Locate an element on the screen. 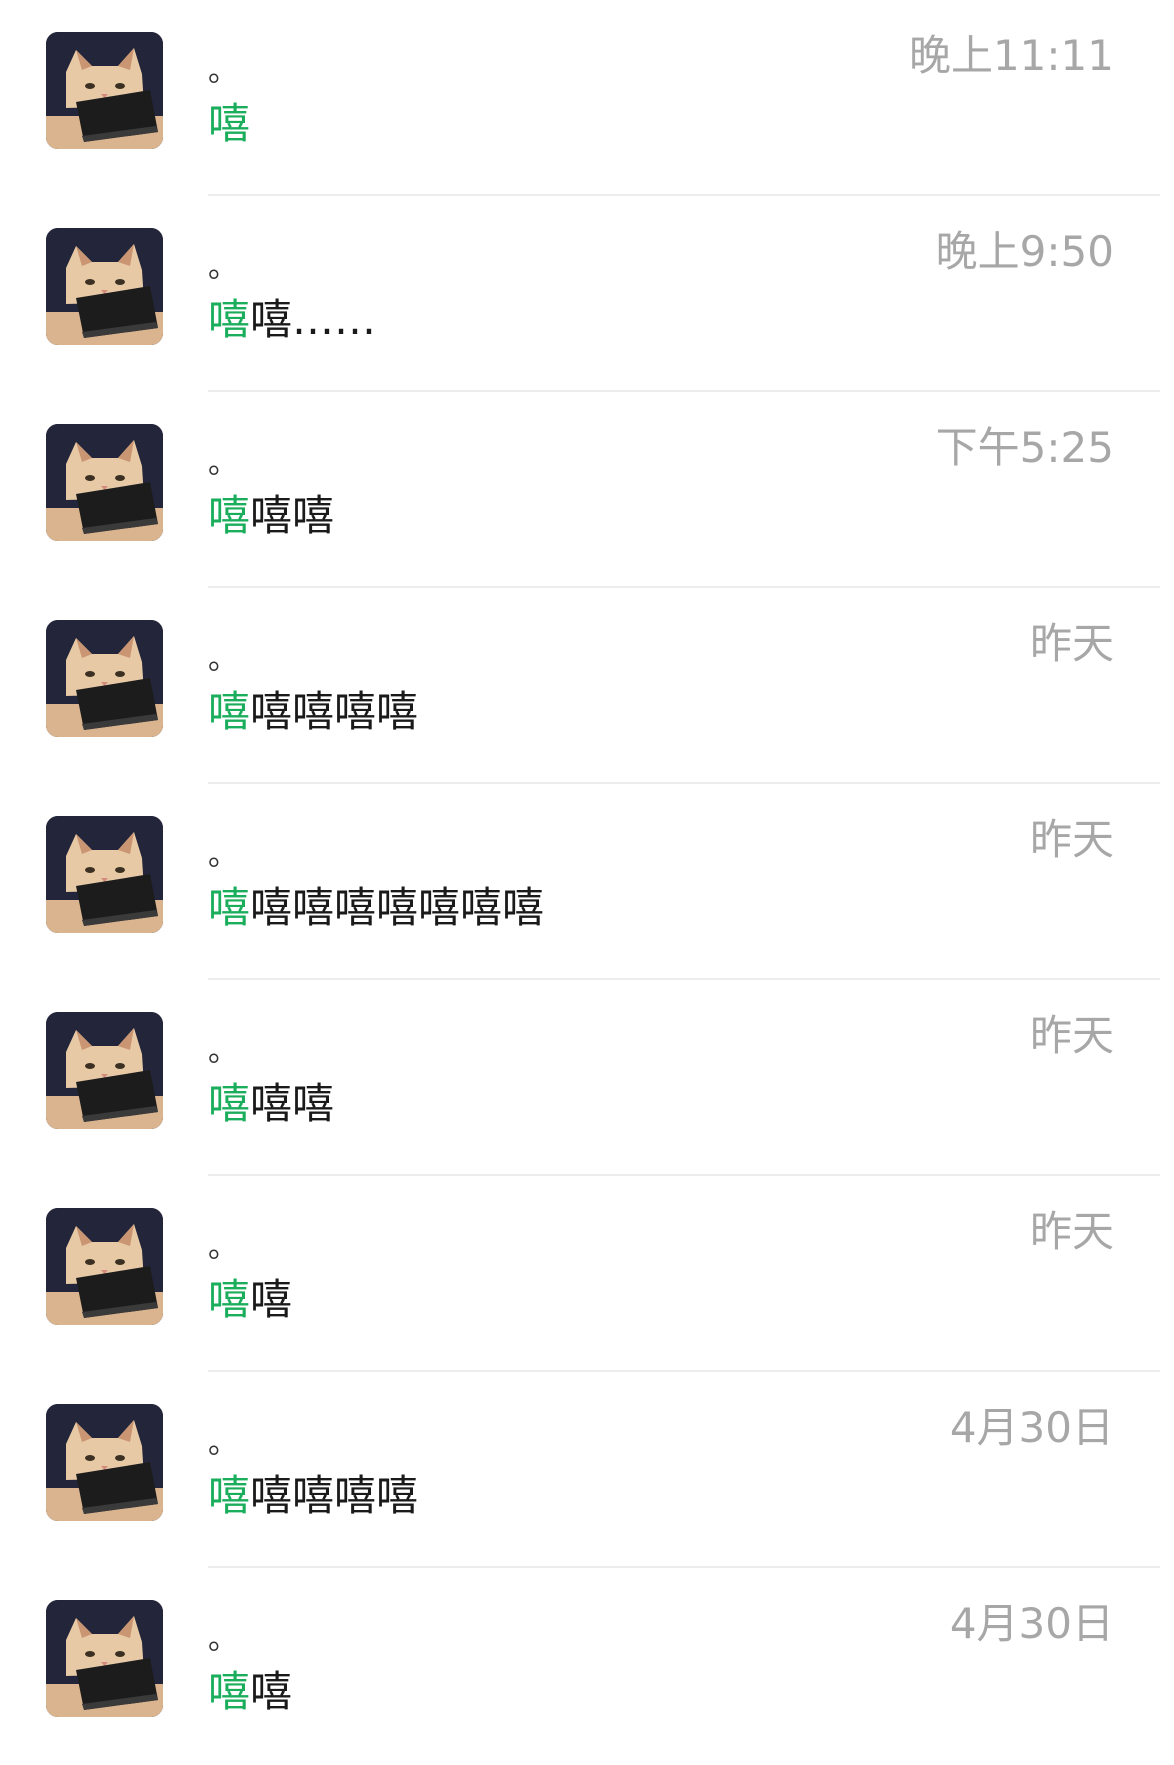 This screenshot has height=1765, width=1174. chat-row: 。 嘻嘻嘻 下午5:25 is located at coordinates (587, 490).